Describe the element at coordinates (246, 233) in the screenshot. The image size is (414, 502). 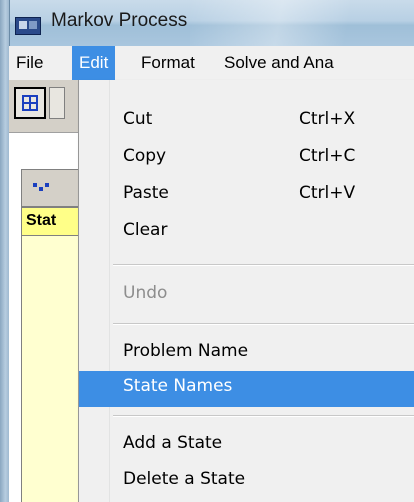
I see `menu-item-clear: Clear` at that location.